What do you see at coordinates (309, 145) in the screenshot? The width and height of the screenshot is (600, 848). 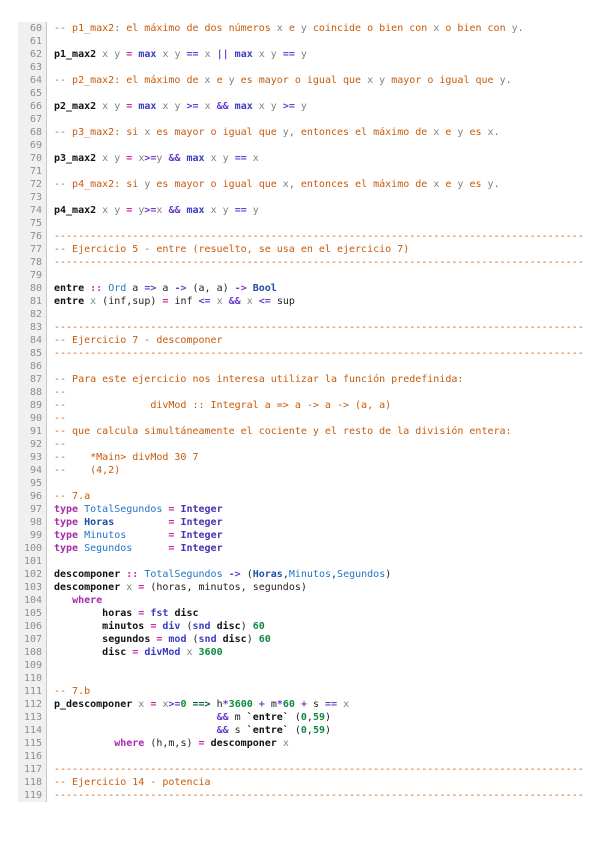 I see `code-line: 69` at bounding box center [309, 145].